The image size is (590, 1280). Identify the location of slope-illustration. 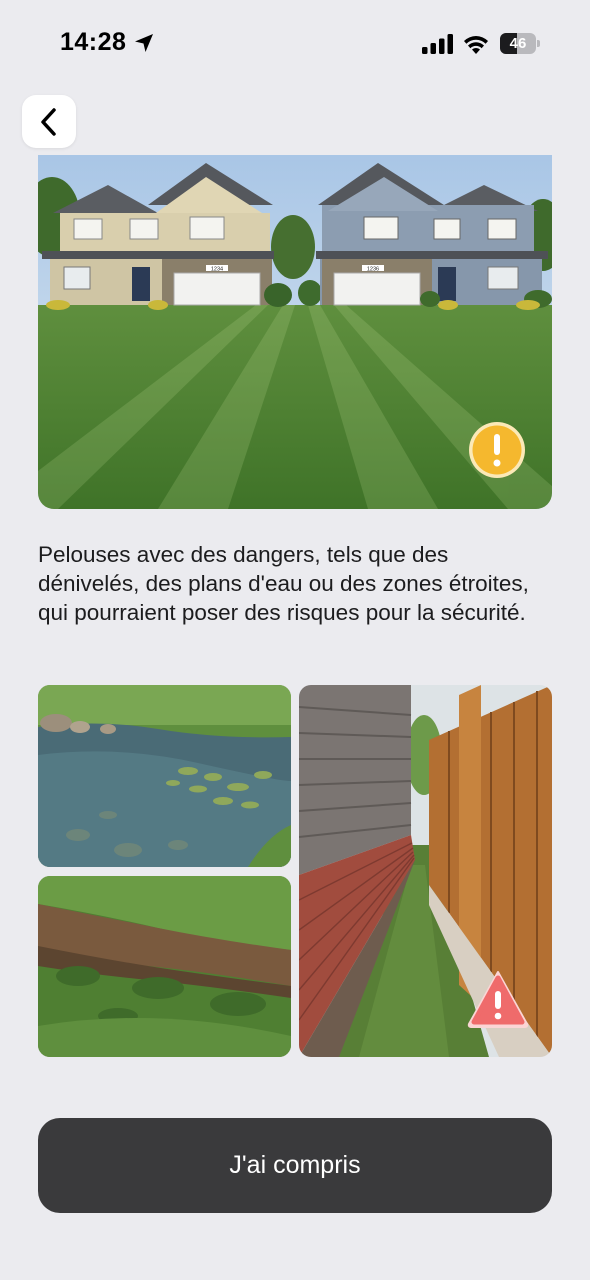
(164, 966).